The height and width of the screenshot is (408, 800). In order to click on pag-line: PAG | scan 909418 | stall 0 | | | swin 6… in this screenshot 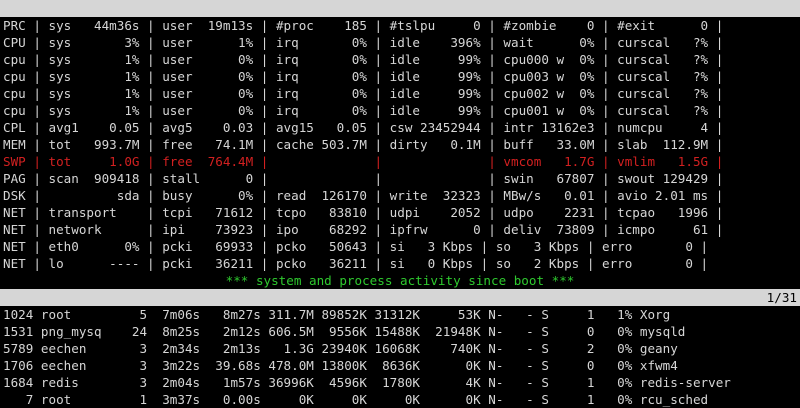, I will do `click(363, 178)`.